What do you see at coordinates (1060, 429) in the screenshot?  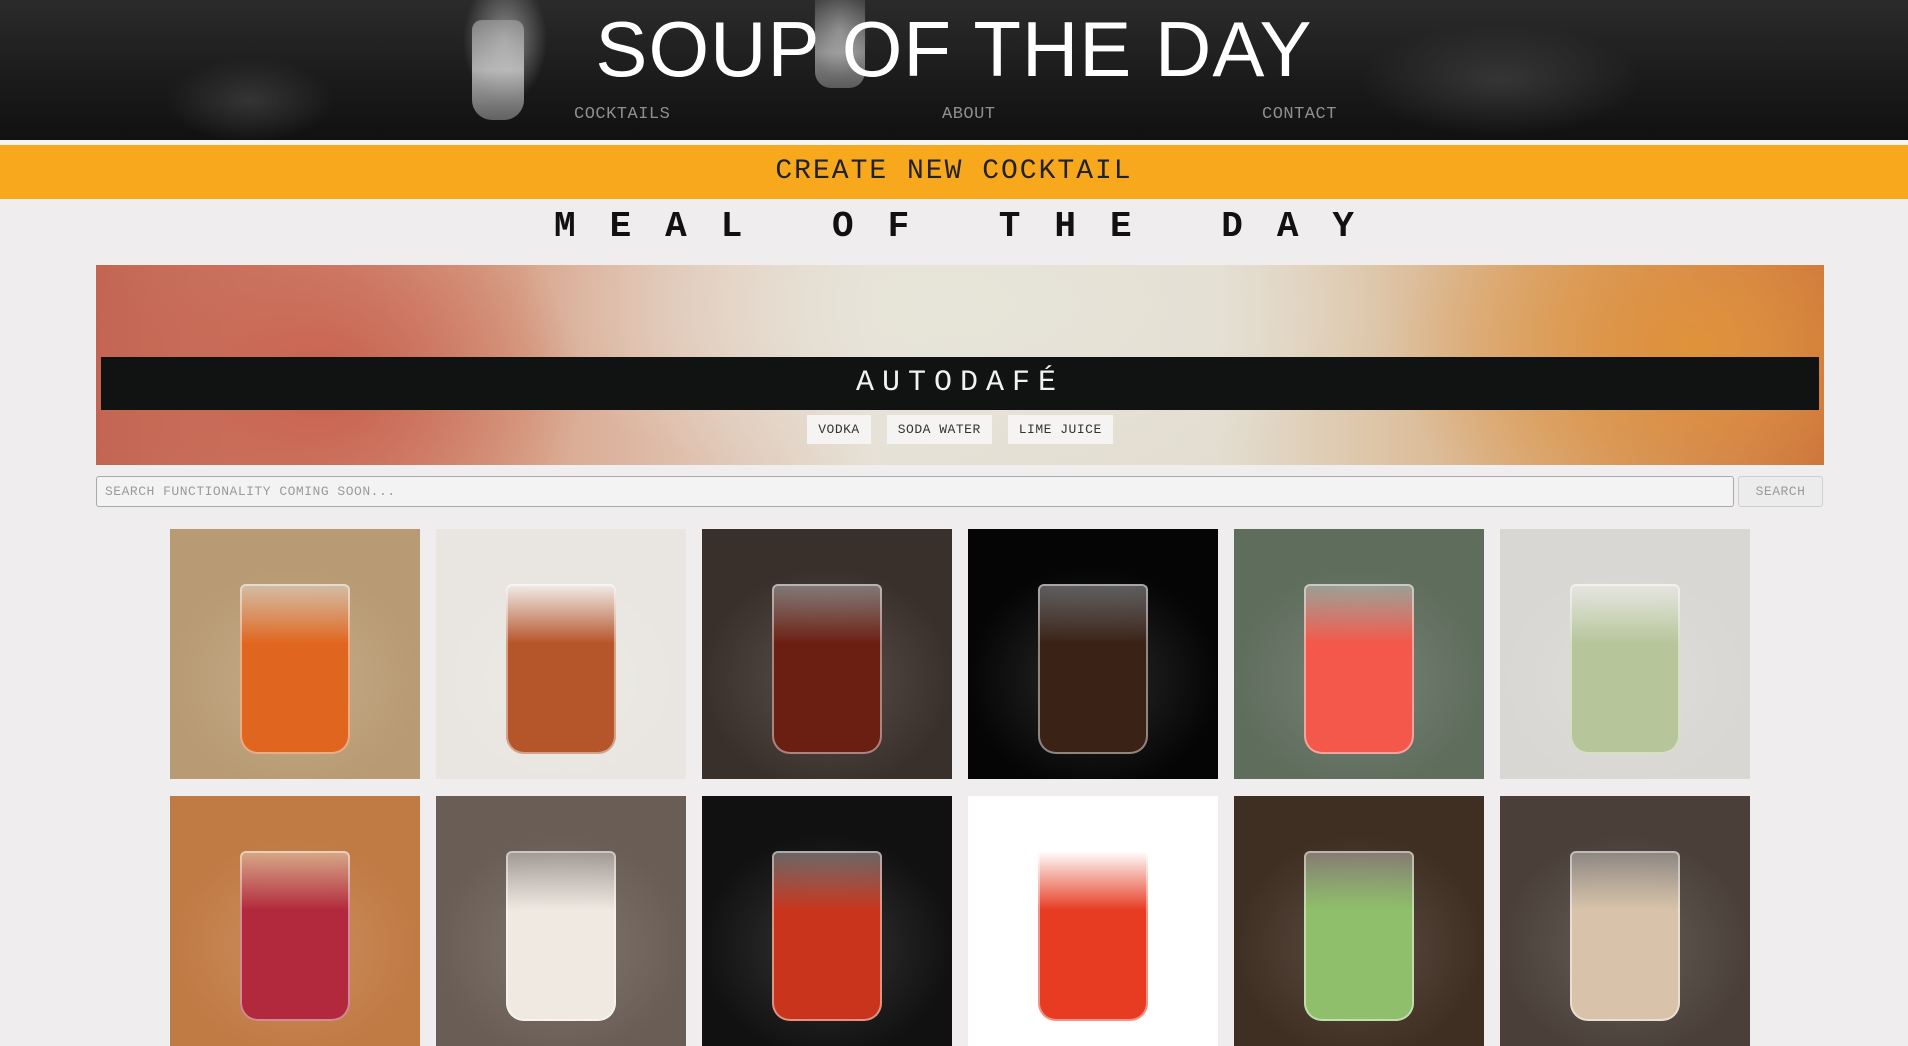 I see `ingredient-tag: LIME JUICE` at bounding box center [1060, 429].